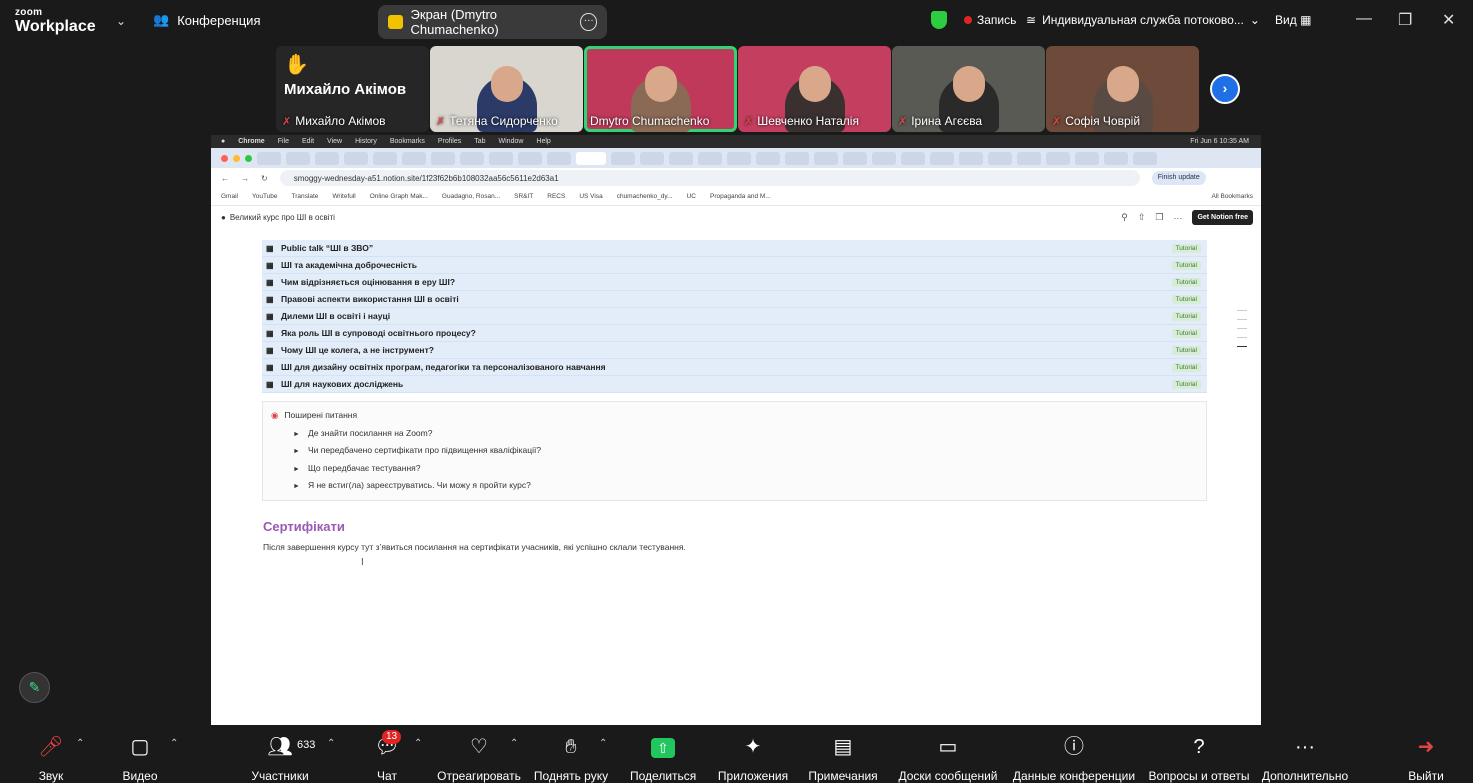 This screenshot has width=1473, height=783. Describe the element at coordinates (1293, 20) in the screenshot. I see `view-button: Вид ▦` at that location.